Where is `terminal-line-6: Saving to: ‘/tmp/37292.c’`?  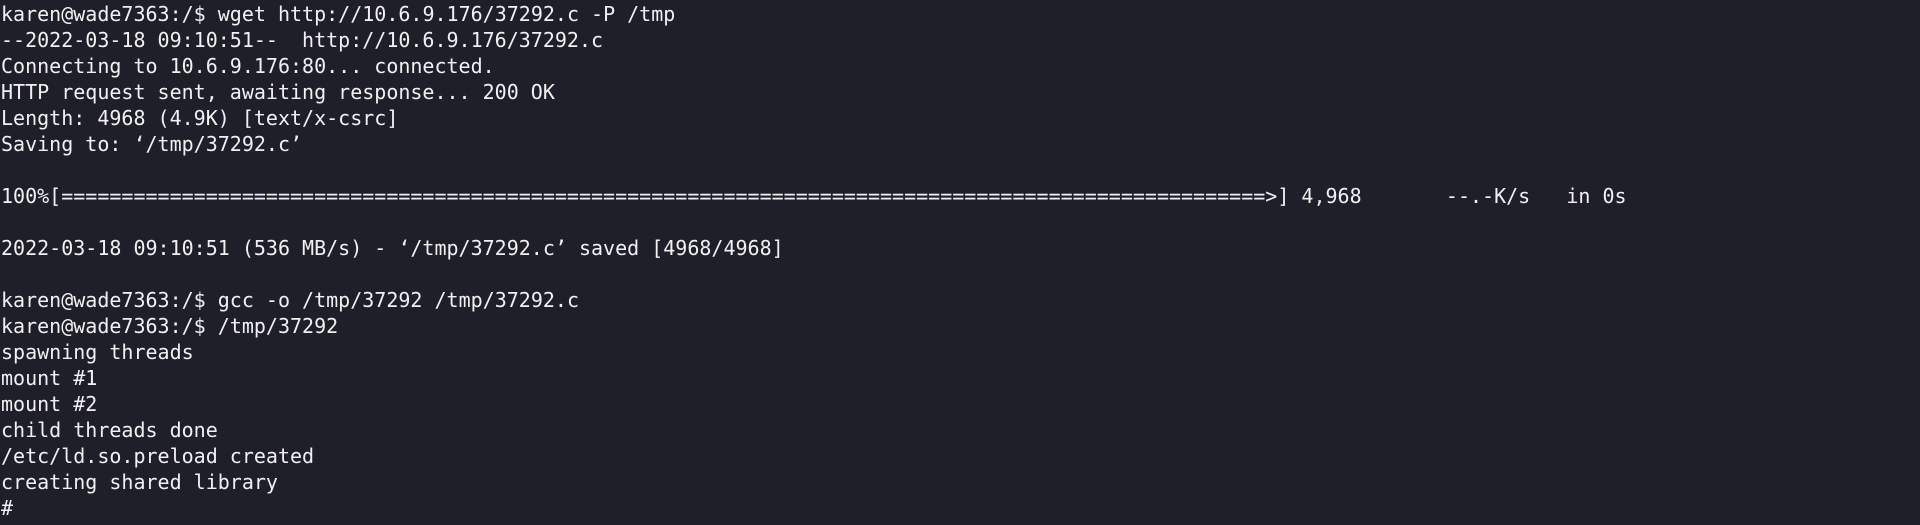 terminal-line-6: Saving to: ‘/tmp/37292.c’ is located at coordinates (152, 144).